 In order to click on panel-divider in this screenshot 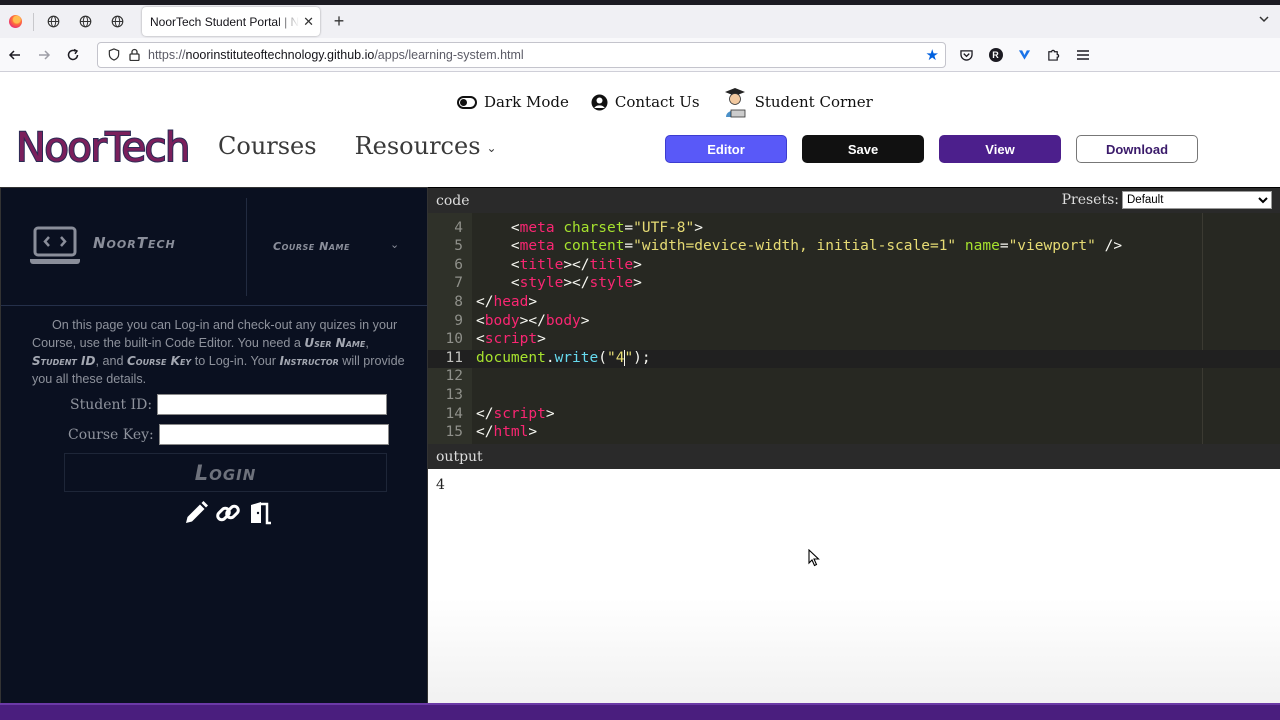, I will do `click(246, 247)`.